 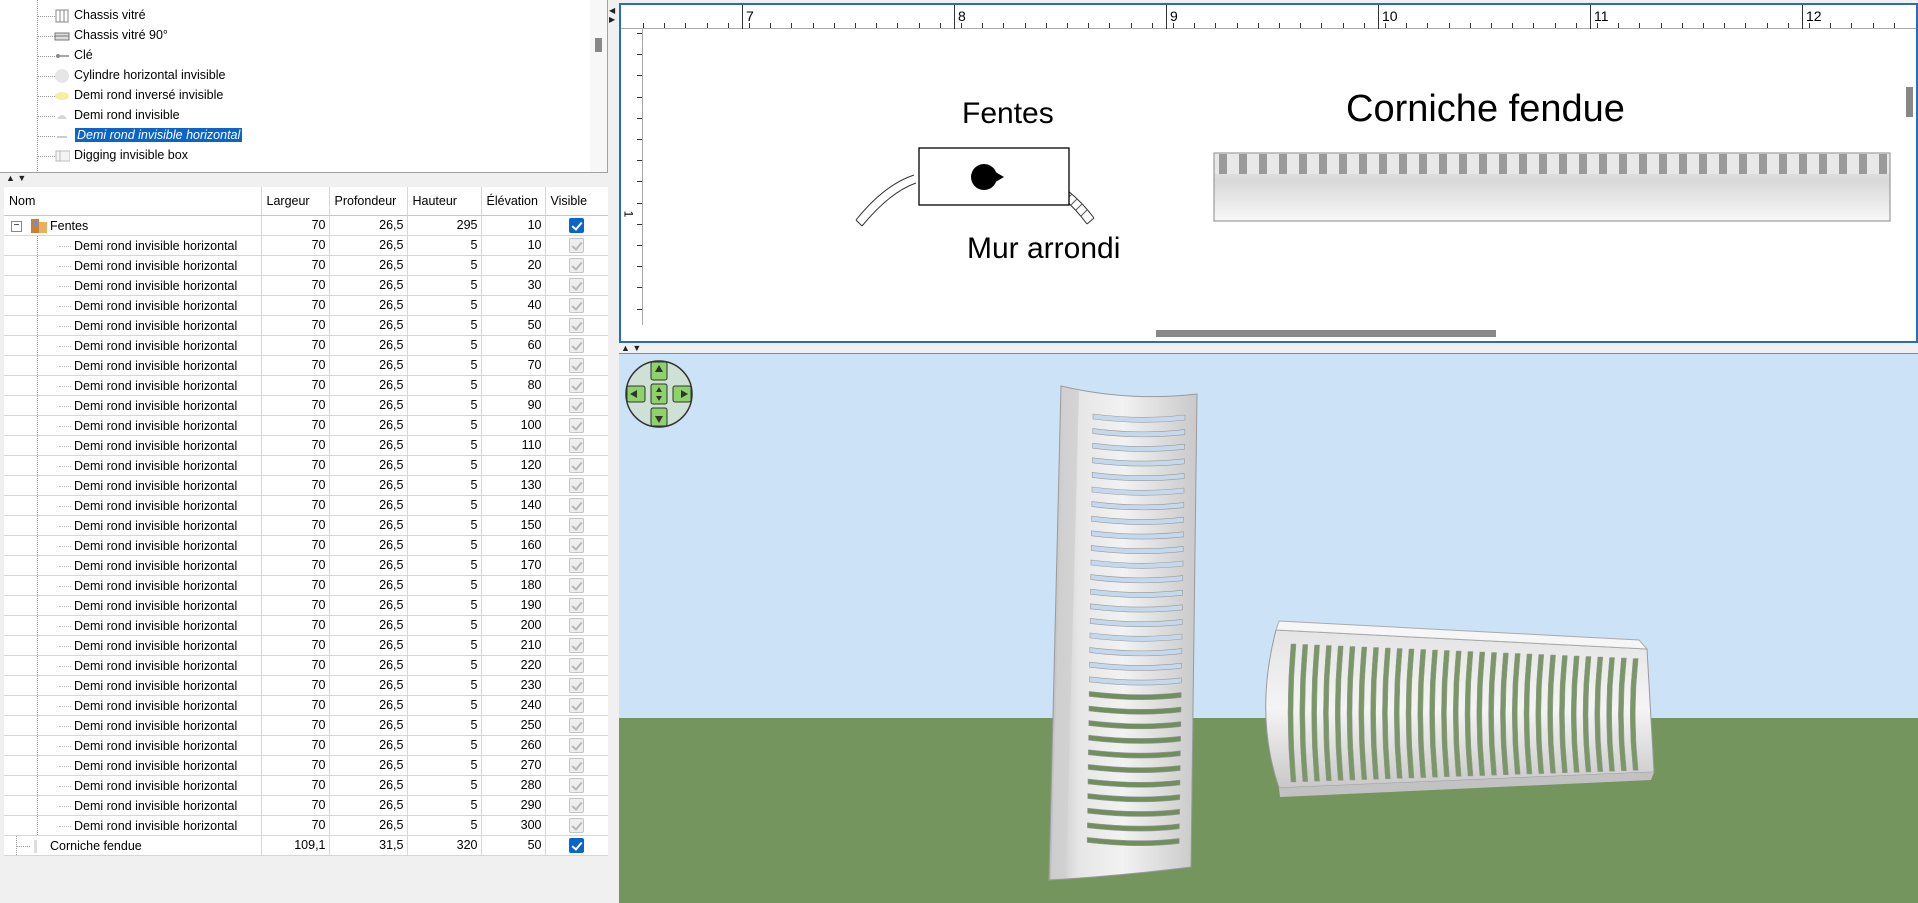 I want to click on column-depth: Profondeur, so click(x=368, y=201).